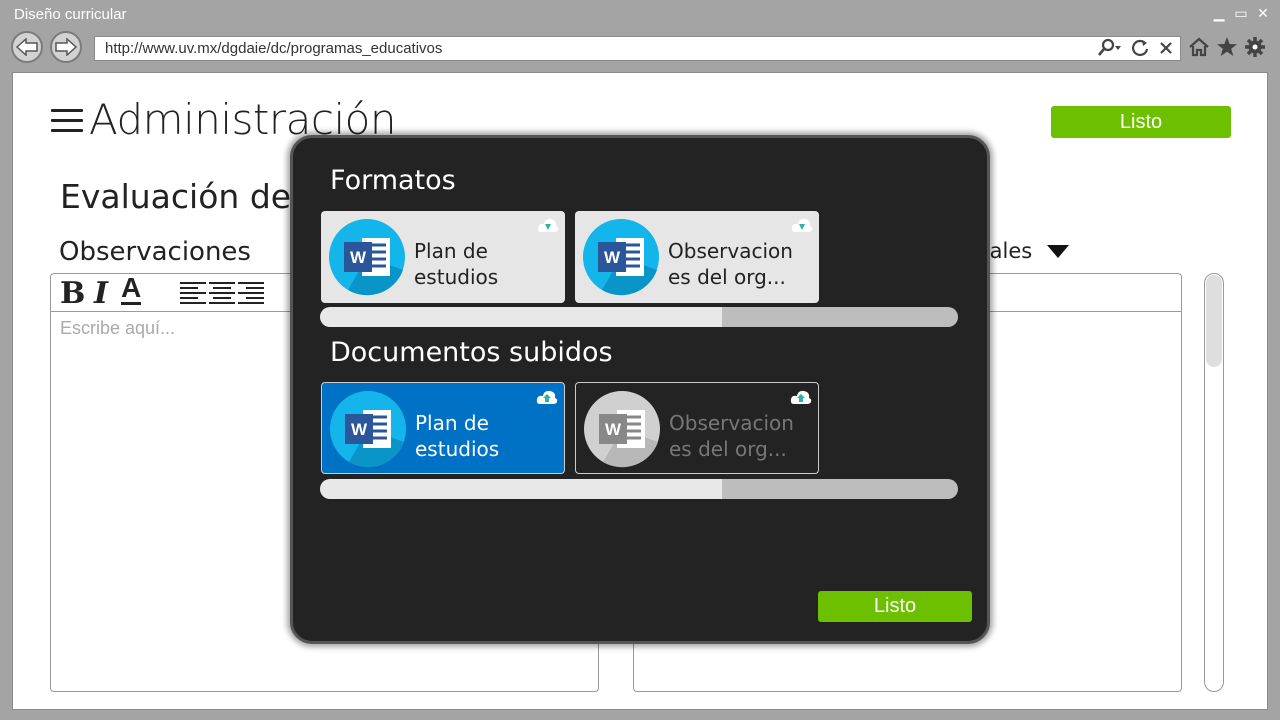  I want to click on uploaded-progress-bar, so click(639, 489).